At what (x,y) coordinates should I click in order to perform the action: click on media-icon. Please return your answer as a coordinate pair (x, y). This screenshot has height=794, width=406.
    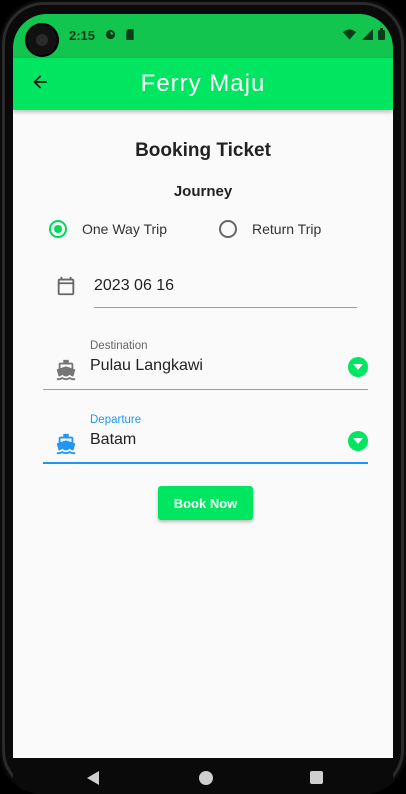
    Looking at the image, I should click on (112, 36).